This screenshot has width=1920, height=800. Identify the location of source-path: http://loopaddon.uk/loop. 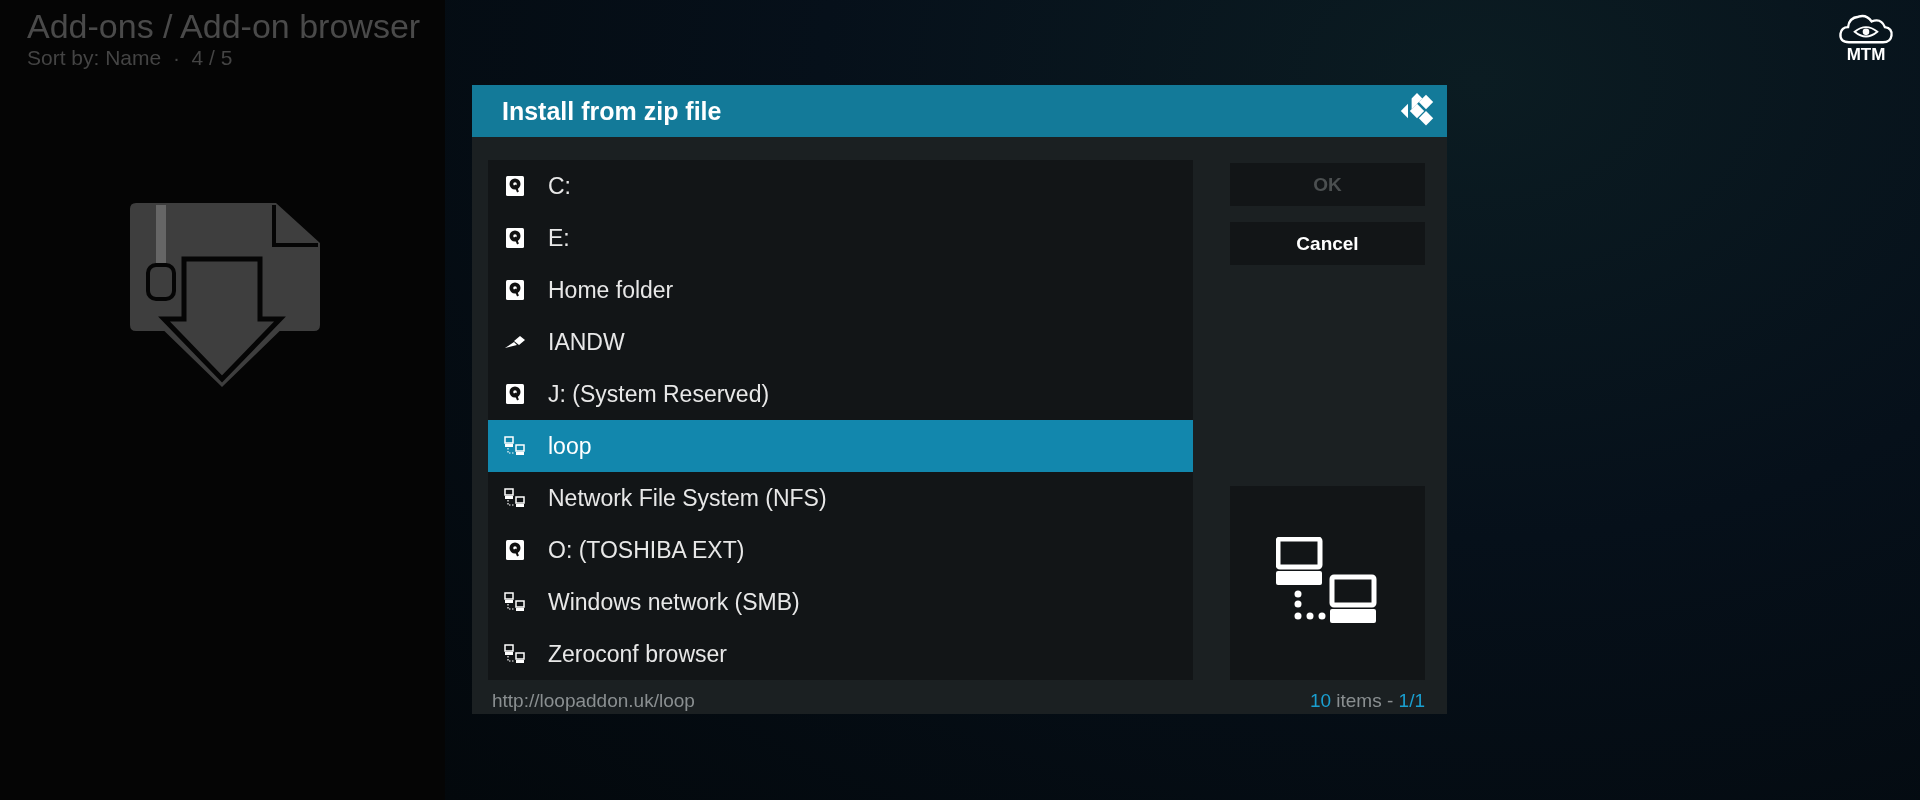
(593, 701).